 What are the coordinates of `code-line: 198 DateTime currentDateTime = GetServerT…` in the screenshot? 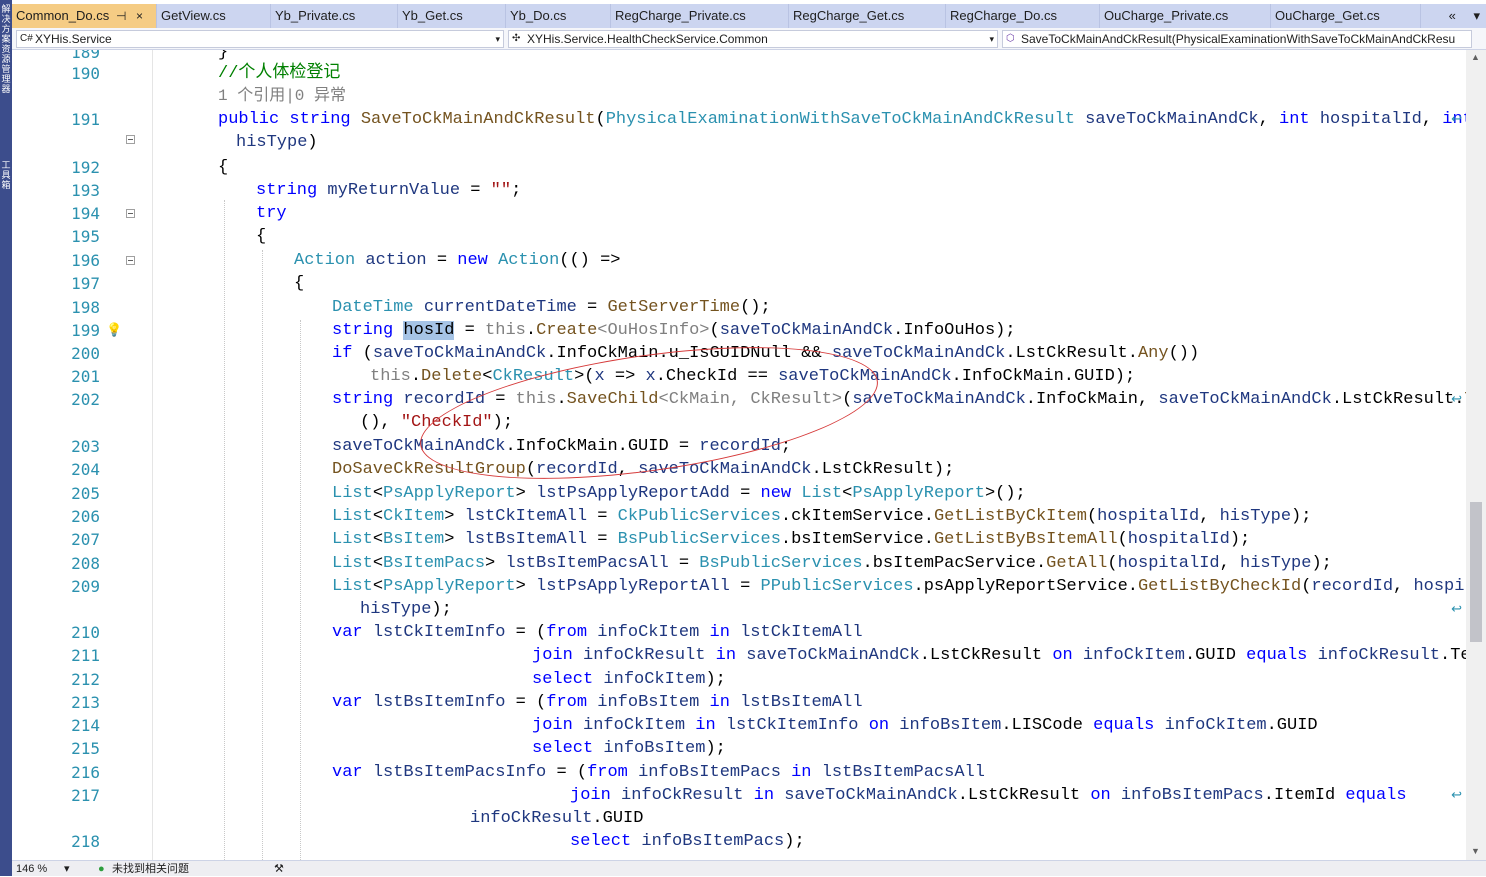 It's located at (739, 307).